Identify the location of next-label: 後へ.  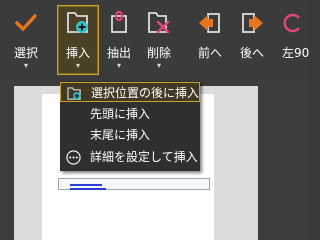
(251, 53).